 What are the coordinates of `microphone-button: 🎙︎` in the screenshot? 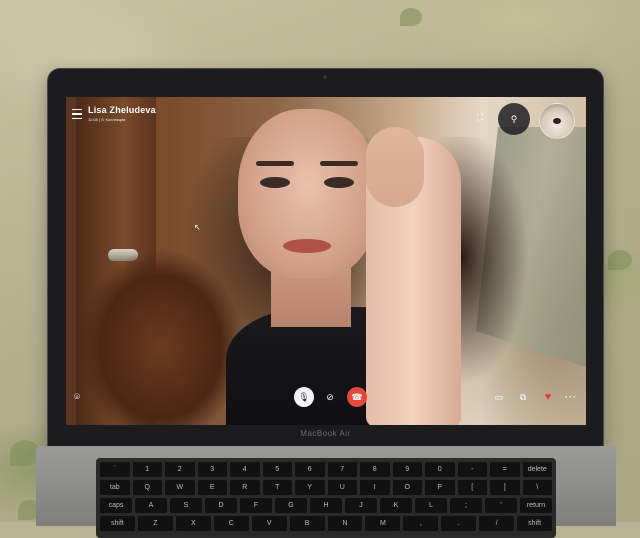 It's located at (304, 397).